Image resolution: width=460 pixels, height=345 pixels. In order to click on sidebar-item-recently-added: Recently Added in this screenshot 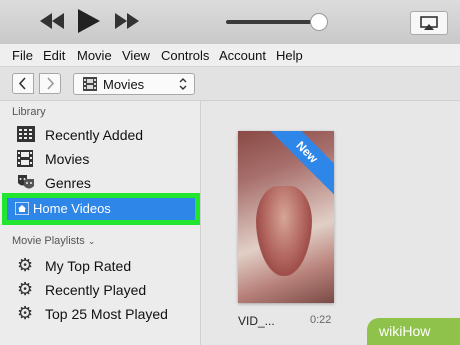, I will do `click(100, 135)`.